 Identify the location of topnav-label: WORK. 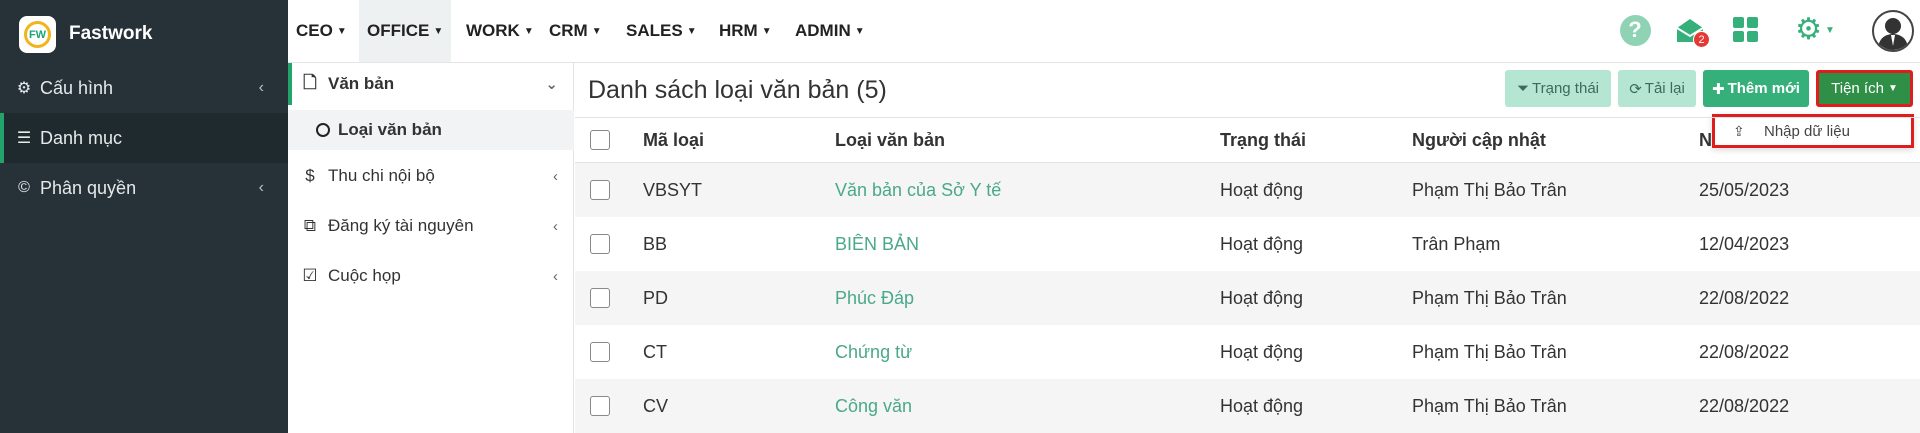
(493, 30).